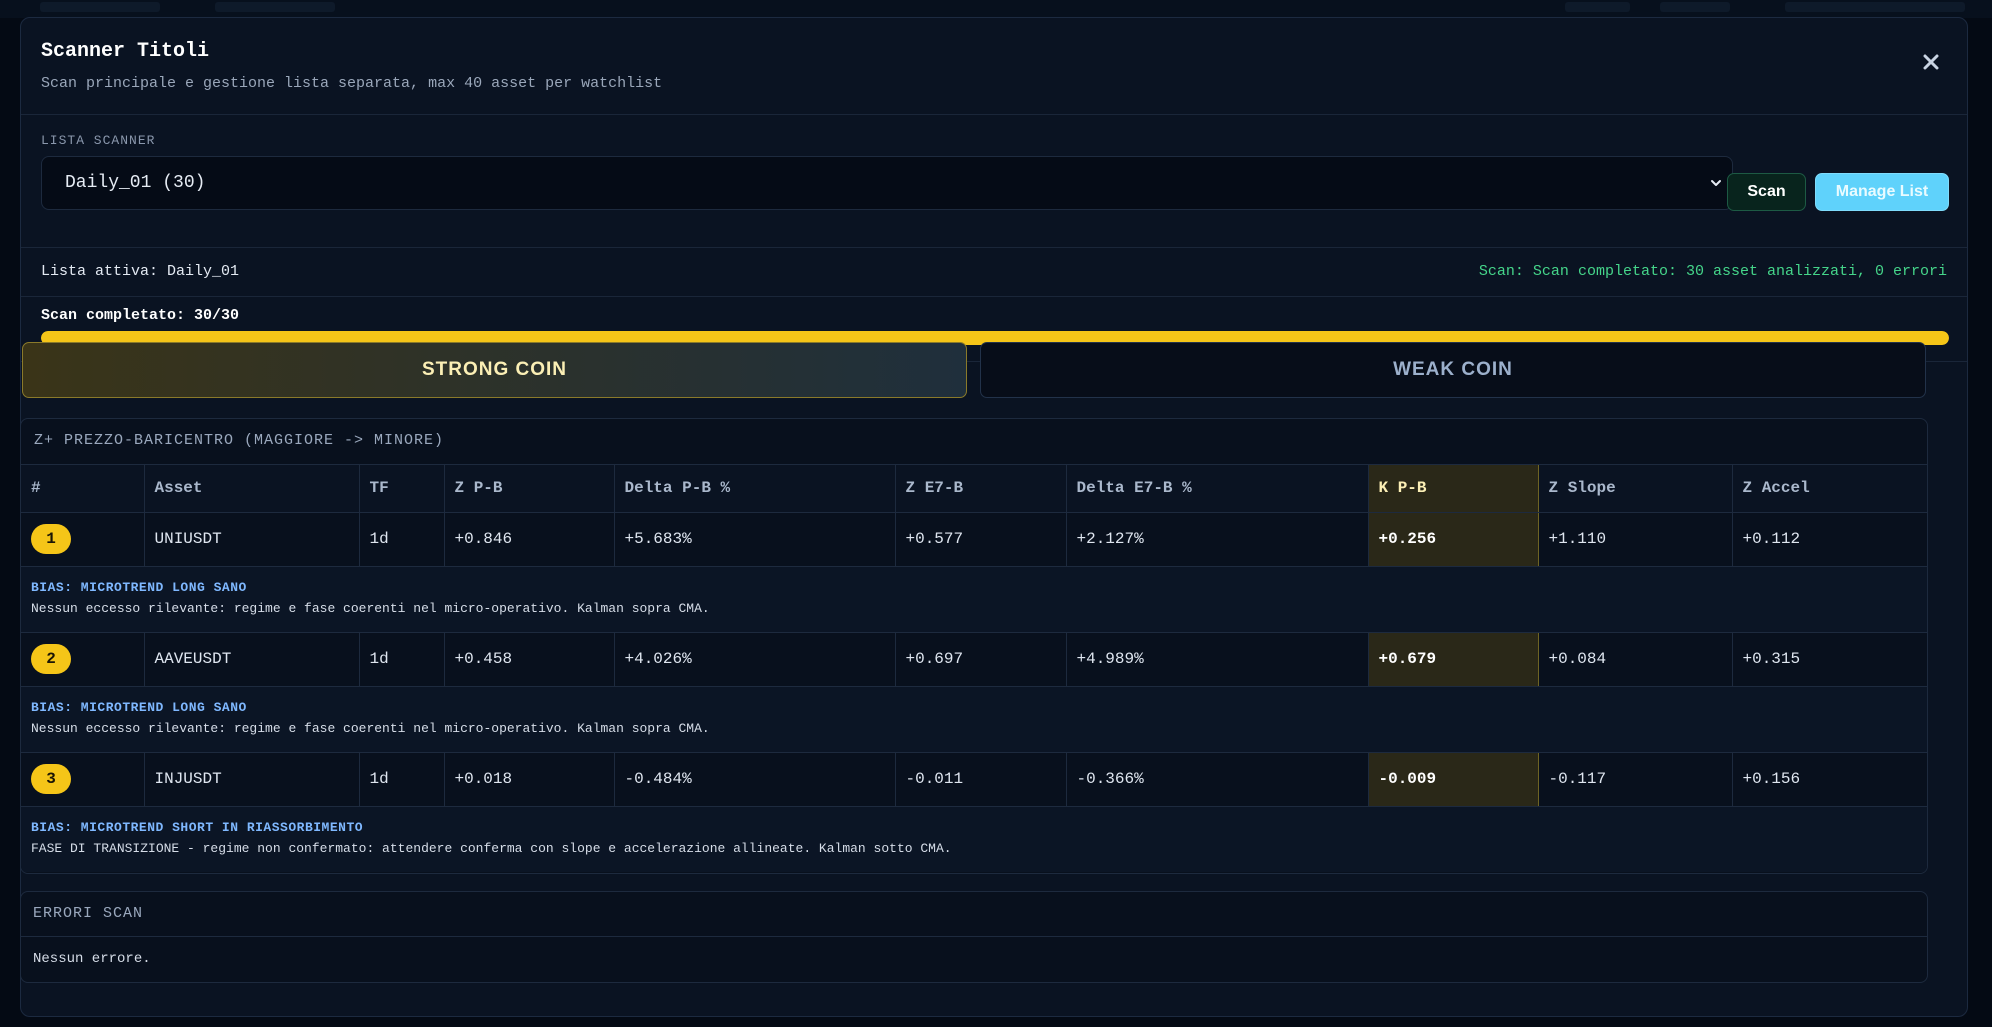  I want to click on scan-button: Scan, so click(1766, 192).